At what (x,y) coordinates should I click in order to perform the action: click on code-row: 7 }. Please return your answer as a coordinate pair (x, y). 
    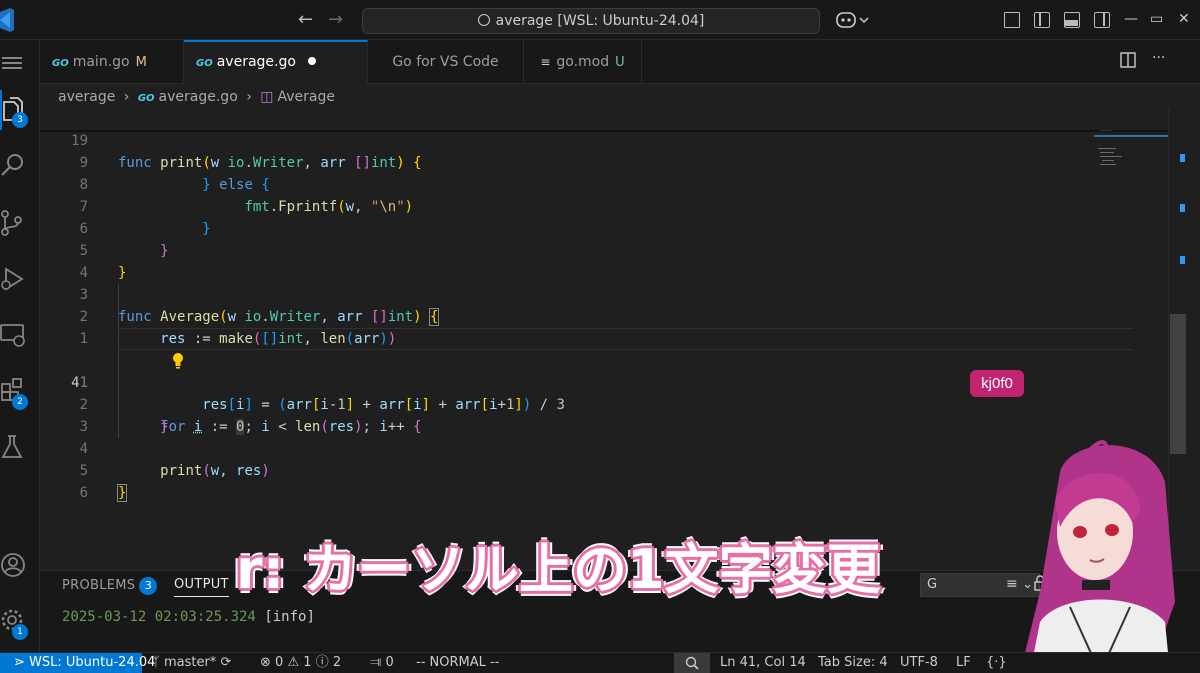
    Looking at the image, I should click on (604, 205).